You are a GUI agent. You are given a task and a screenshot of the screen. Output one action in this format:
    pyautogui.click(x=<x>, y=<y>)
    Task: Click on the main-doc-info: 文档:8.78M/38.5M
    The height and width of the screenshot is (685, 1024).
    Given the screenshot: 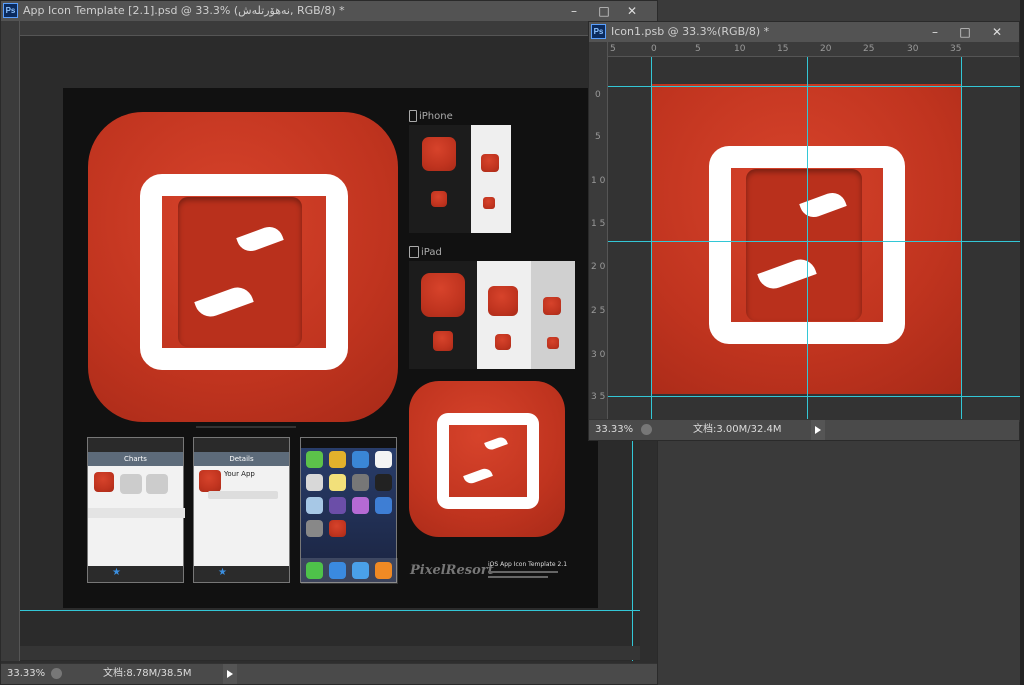 What is the action you would take?
    pyautogui.click(x=147, y=673)
    